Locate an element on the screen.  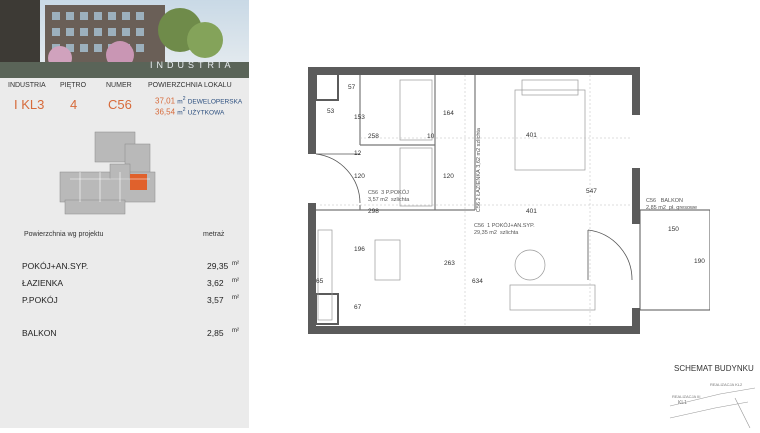
schema-title: SCHEMAT BUDYNKU is located at coordinates (714, 368).